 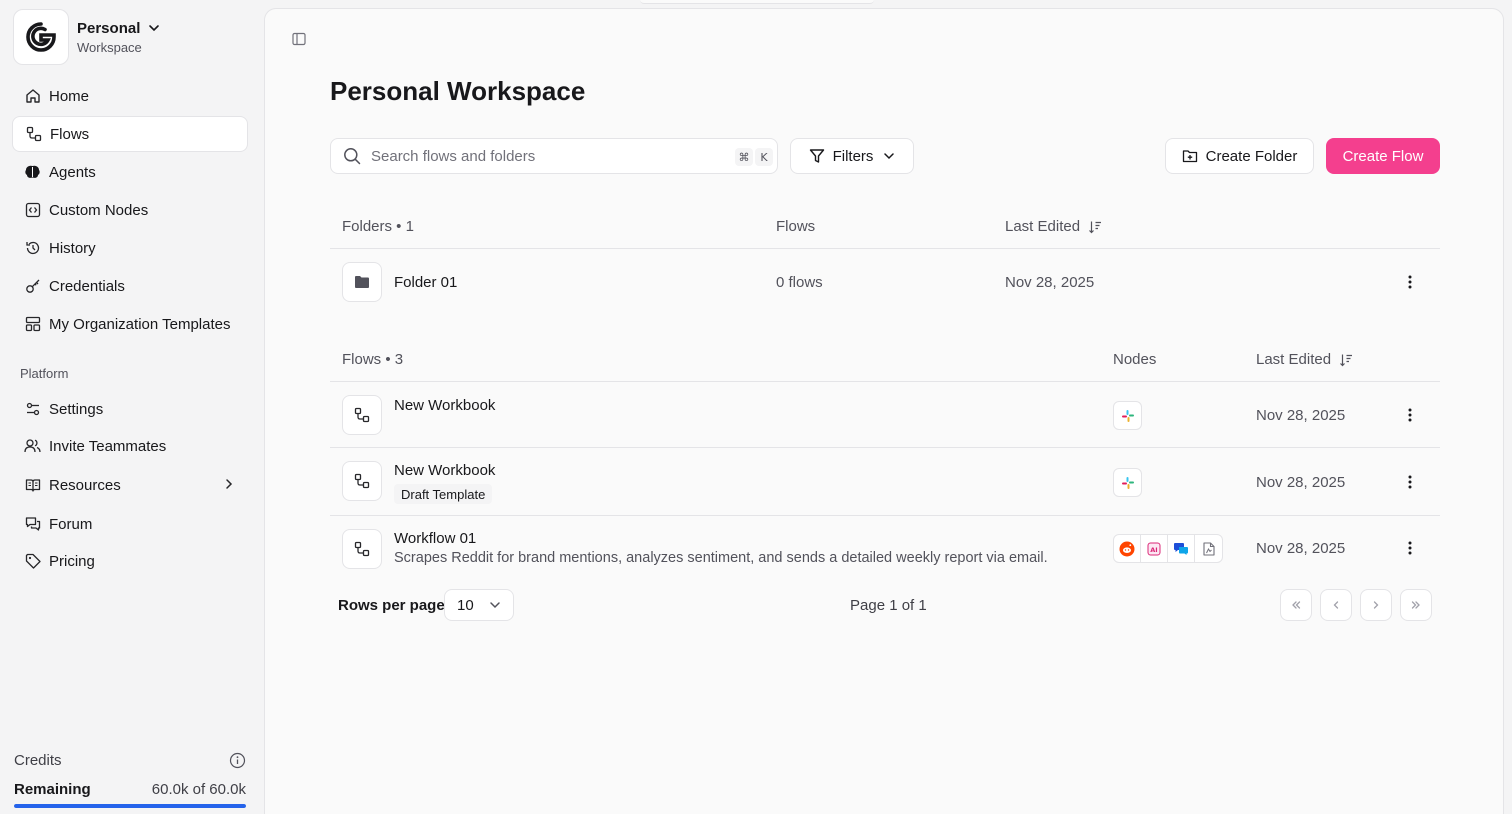 I want to click on shortcut-cmd-key: ⌘, so click(x=744, y=157).